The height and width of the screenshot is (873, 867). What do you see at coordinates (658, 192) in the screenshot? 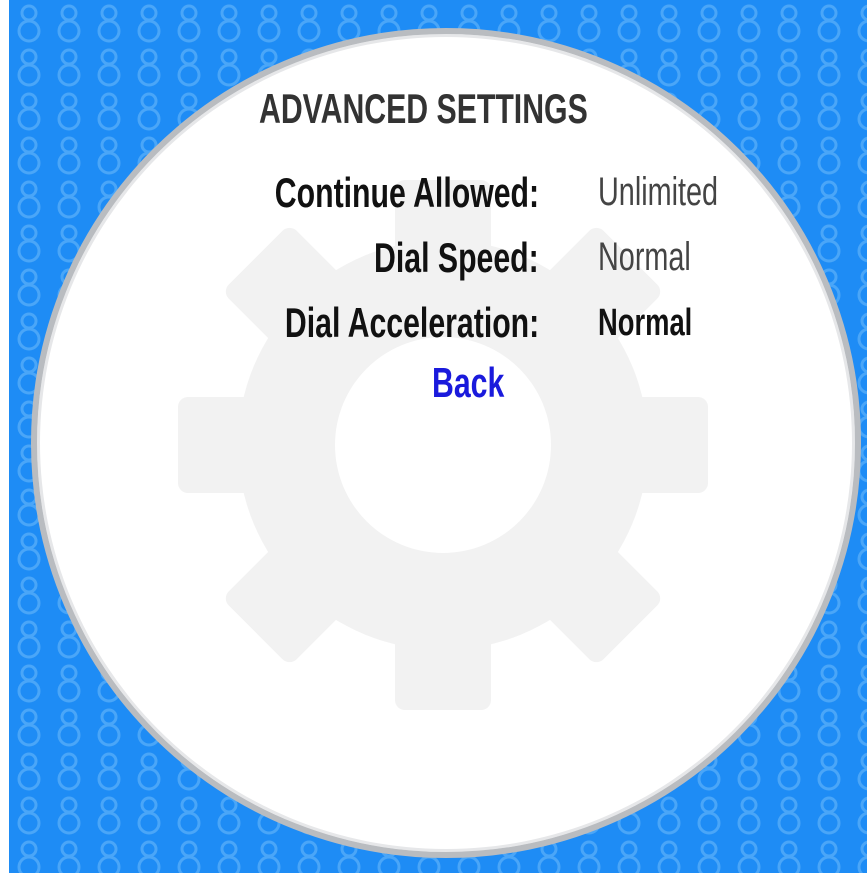
I see `continue-allowed-value: Unlimited` at bounding box center [658, 192].